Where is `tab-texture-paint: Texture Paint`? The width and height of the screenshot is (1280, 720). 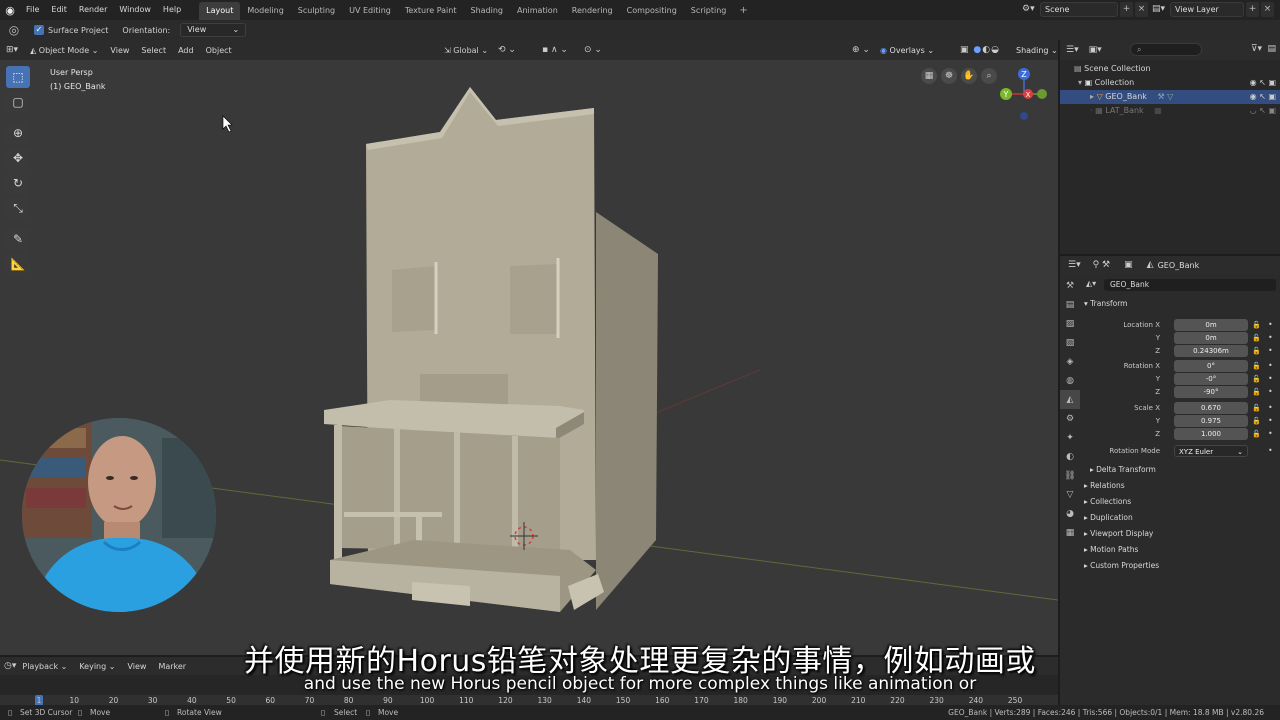 tab-texture-paint: Texture Paint is located at coordinates (431, 11).